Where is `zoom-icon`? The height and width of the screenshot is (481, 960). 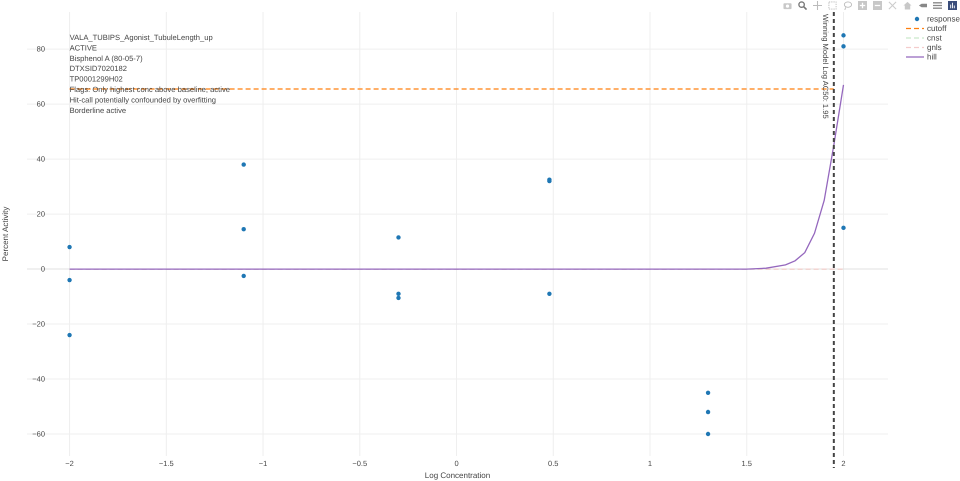
zoom-icon is located at coordinates (802, 5).